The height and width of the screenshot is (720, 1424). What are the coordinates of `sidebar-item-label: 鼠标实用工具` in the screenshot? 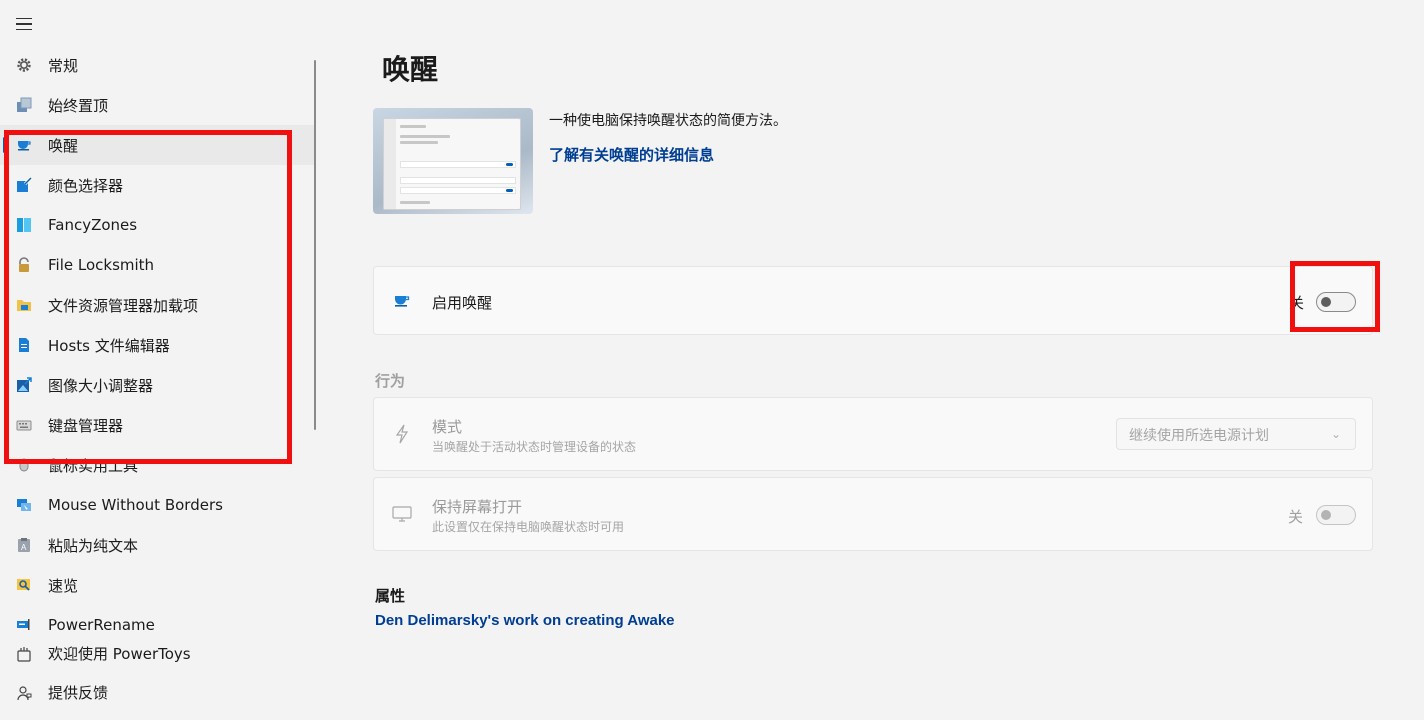 It's located at (93, 465).